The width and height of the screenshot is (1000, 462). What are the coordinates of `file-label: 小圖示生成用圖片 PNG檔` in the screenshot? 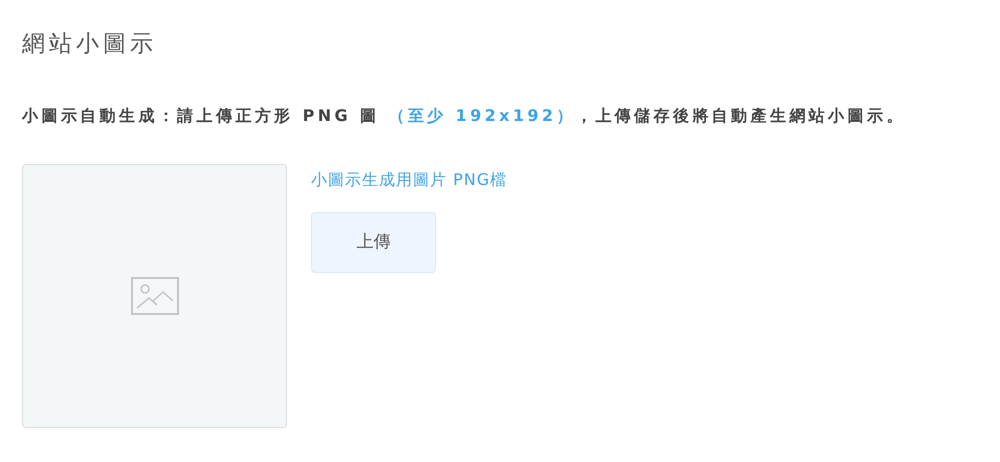 It's located at (409, 179).